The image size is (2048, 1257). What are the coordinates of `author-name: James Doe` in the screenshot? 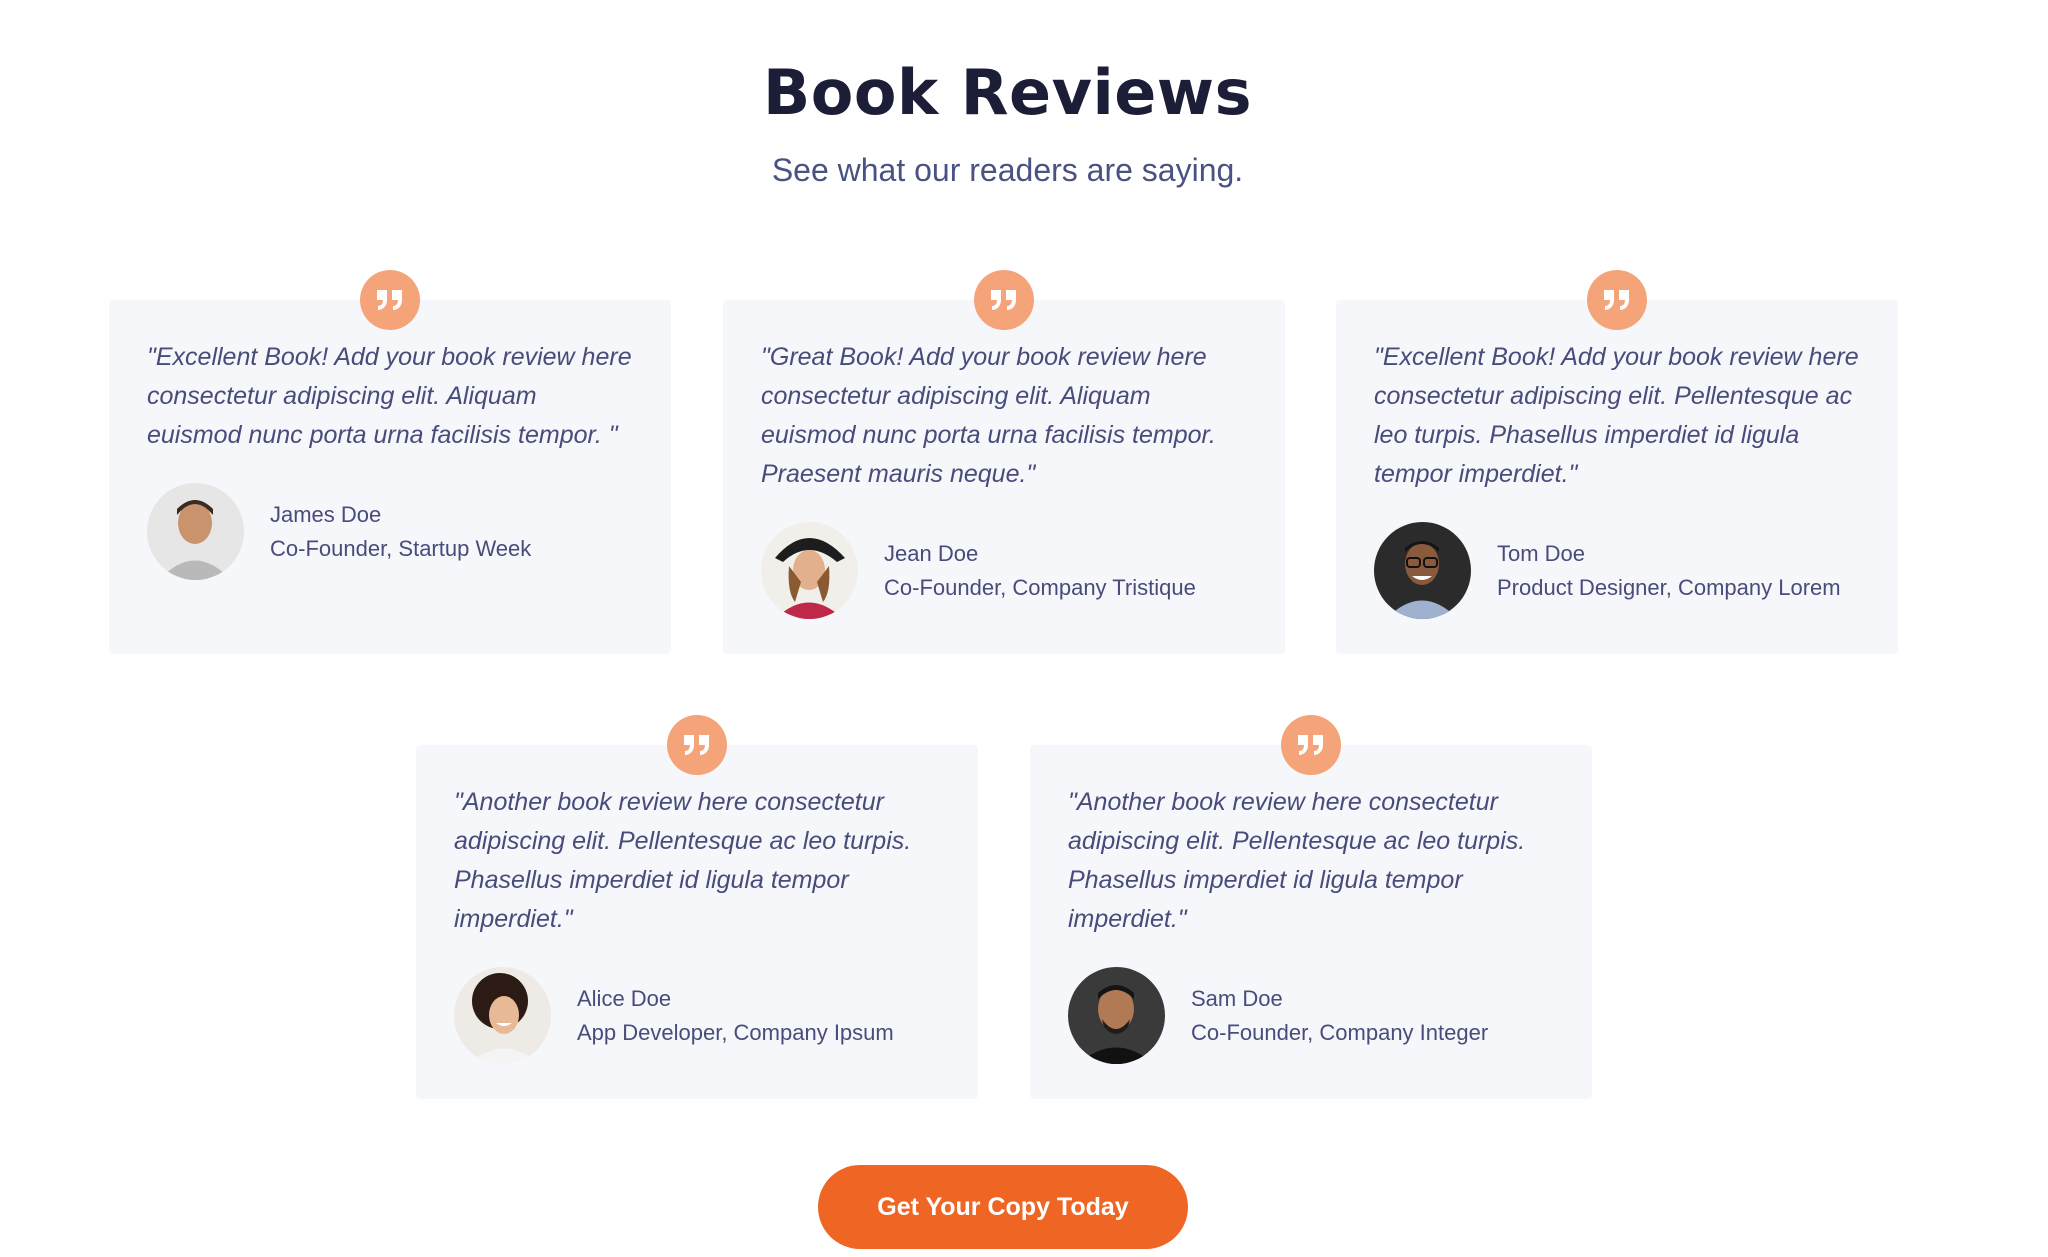 It's located at (326, 514).